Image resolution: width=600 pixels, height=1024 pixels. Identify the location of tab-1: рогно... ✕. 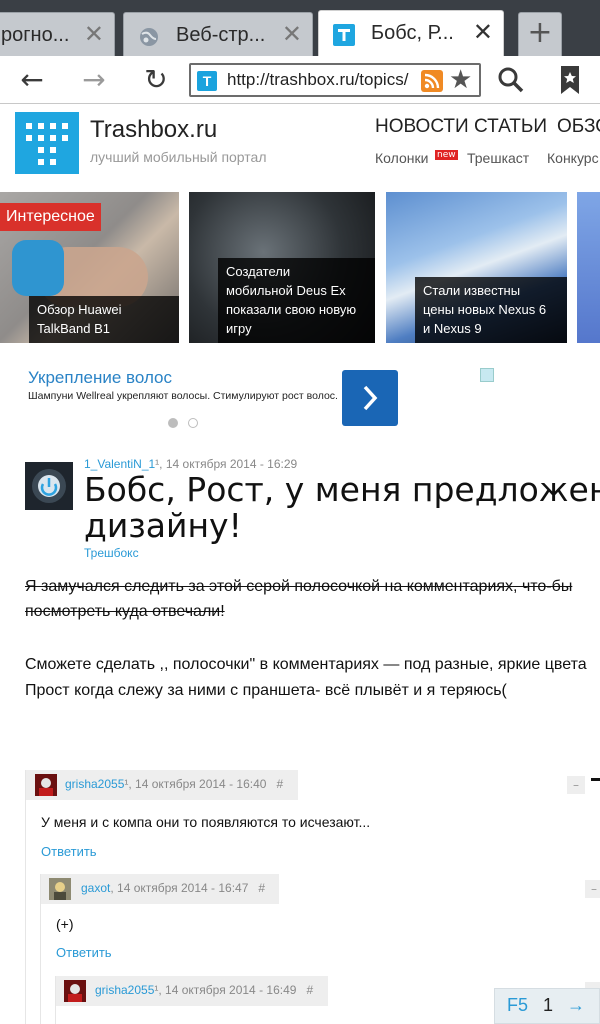
(57, 34).